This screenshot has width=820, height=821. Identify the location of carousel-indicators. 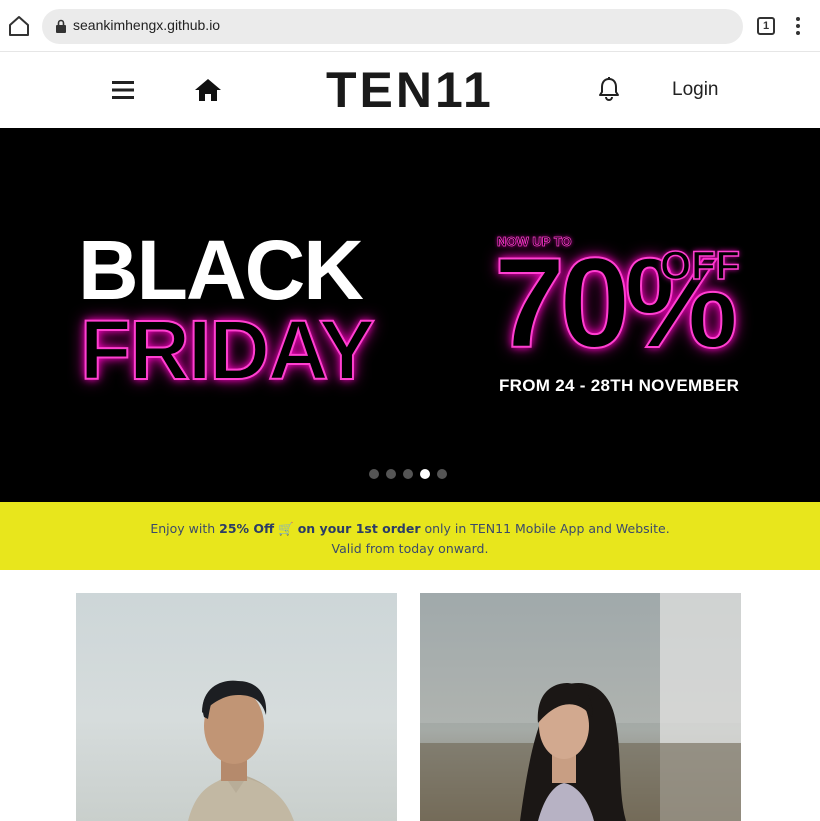
(408, 474).